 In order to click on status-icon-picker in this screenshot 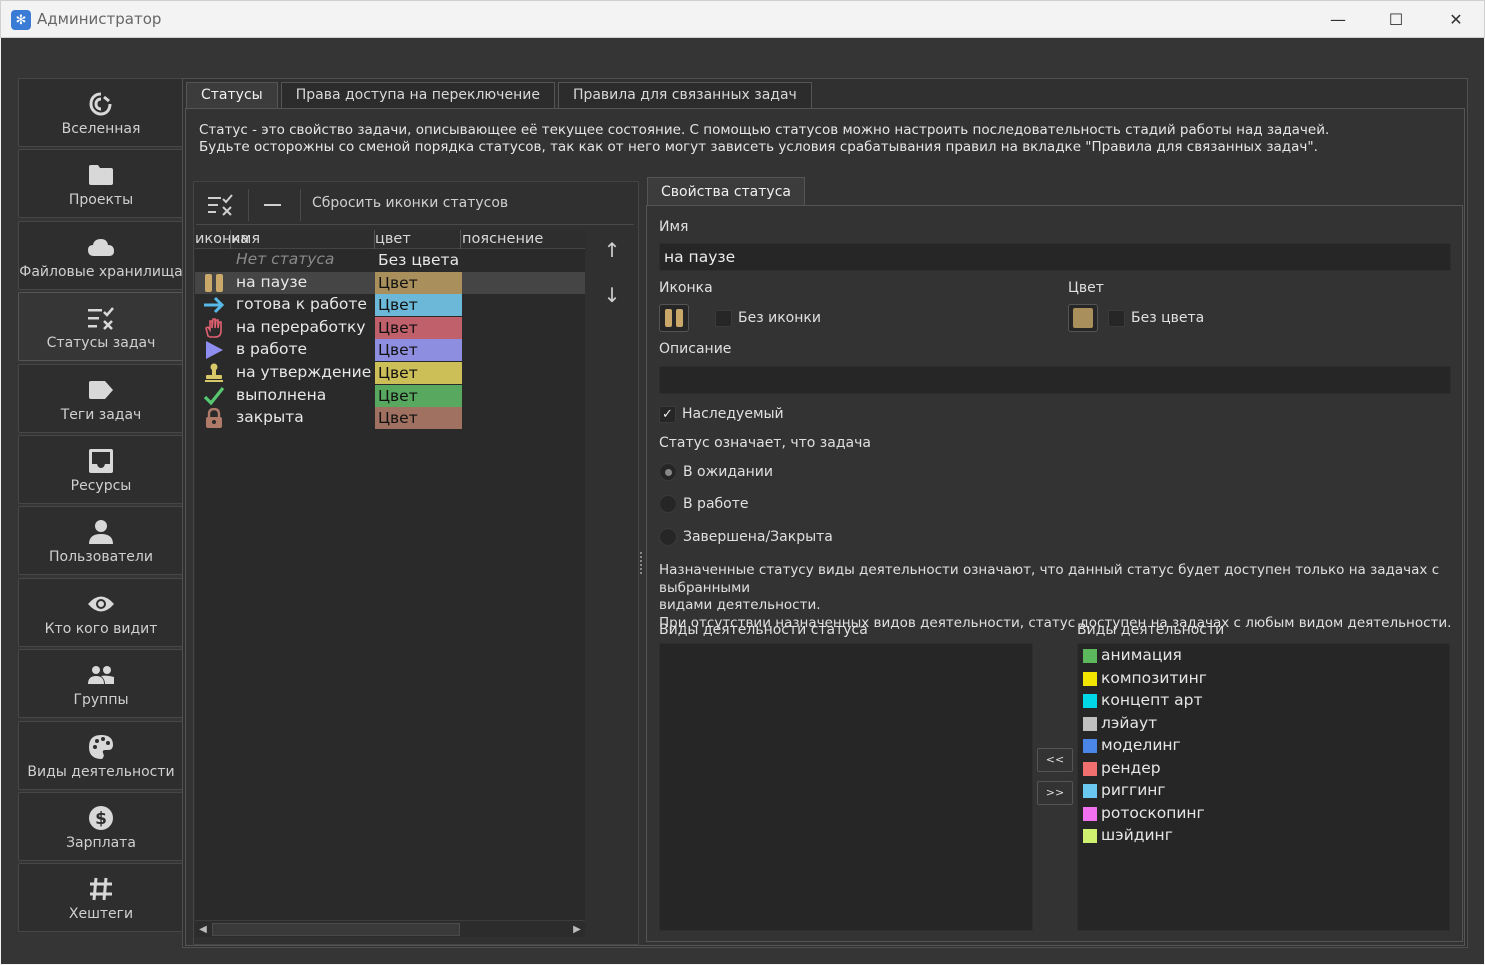, I will do `click(674, 318)`.